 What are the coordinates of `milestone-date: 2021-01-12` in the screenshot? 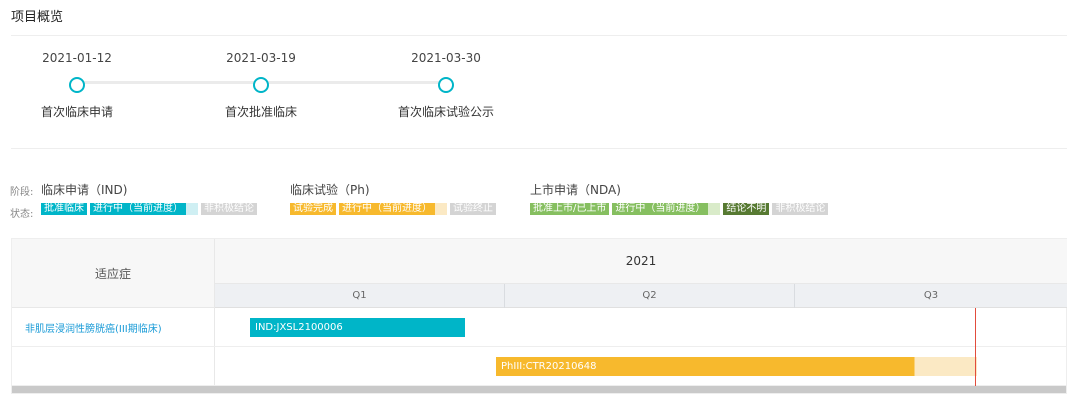 It's located at (77, 58).